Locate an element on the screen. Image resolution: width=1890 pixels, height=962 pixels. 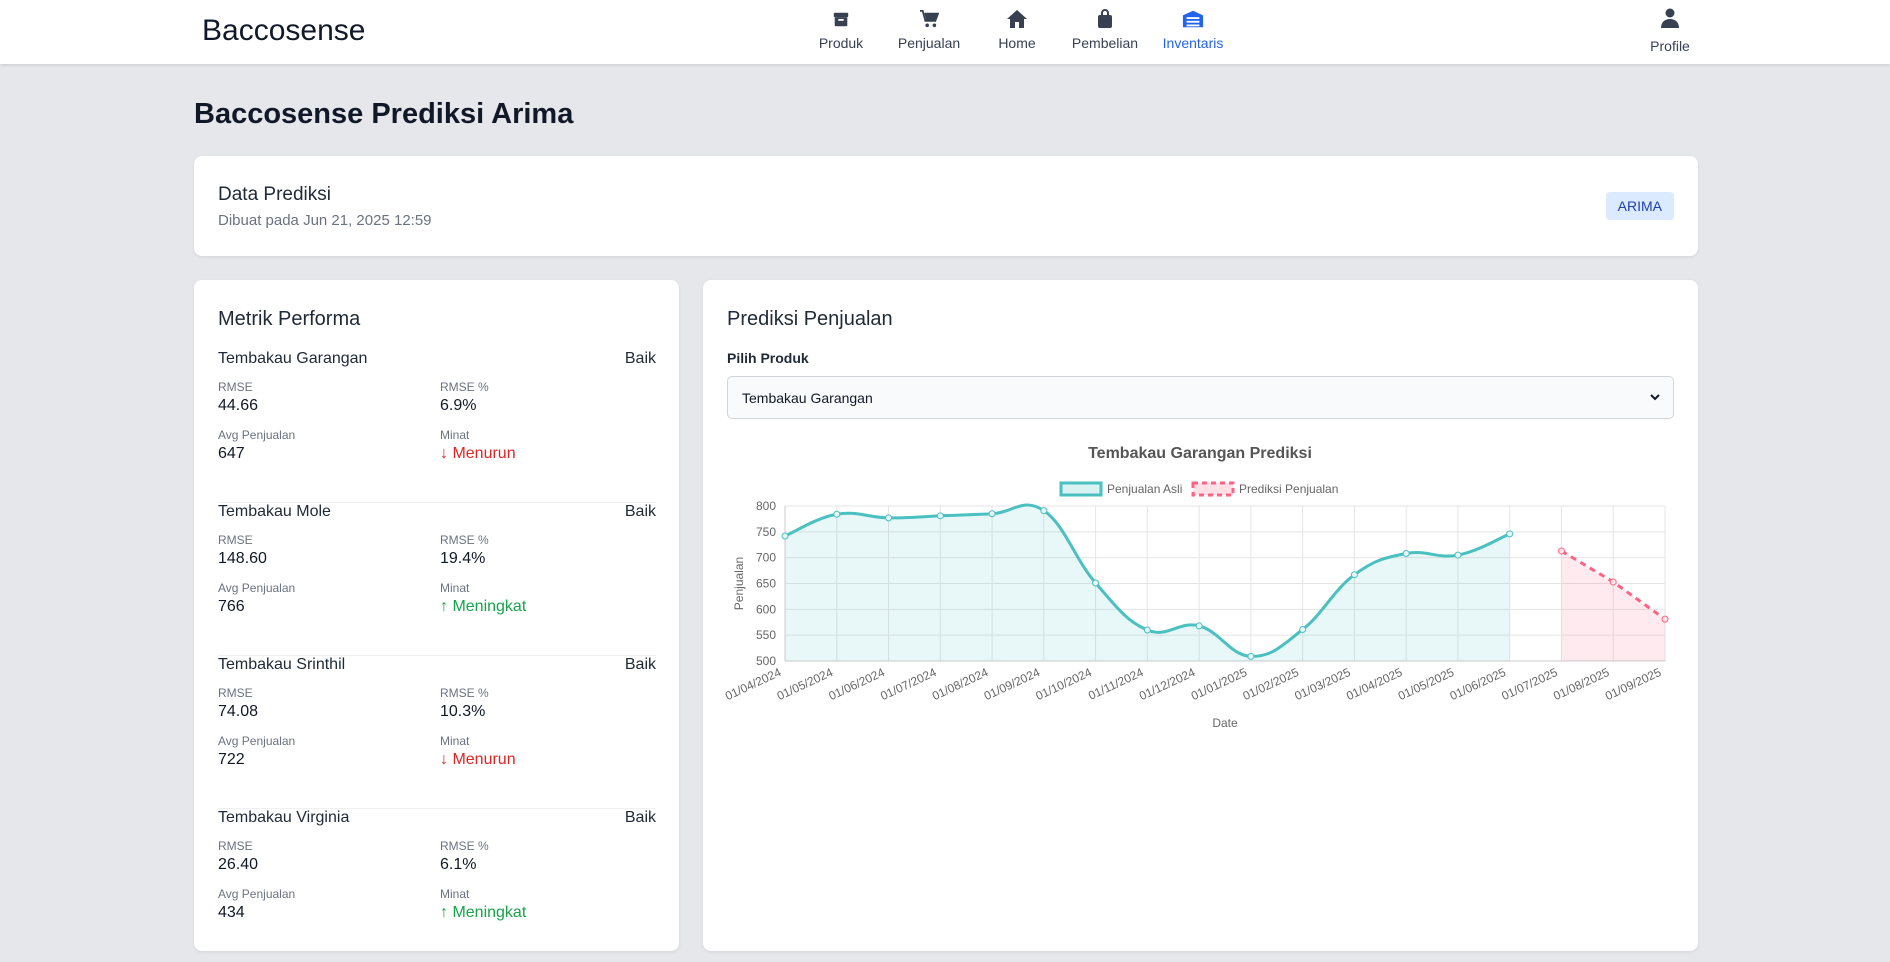
avg-value: 766 is located at coordinates (231, 606).